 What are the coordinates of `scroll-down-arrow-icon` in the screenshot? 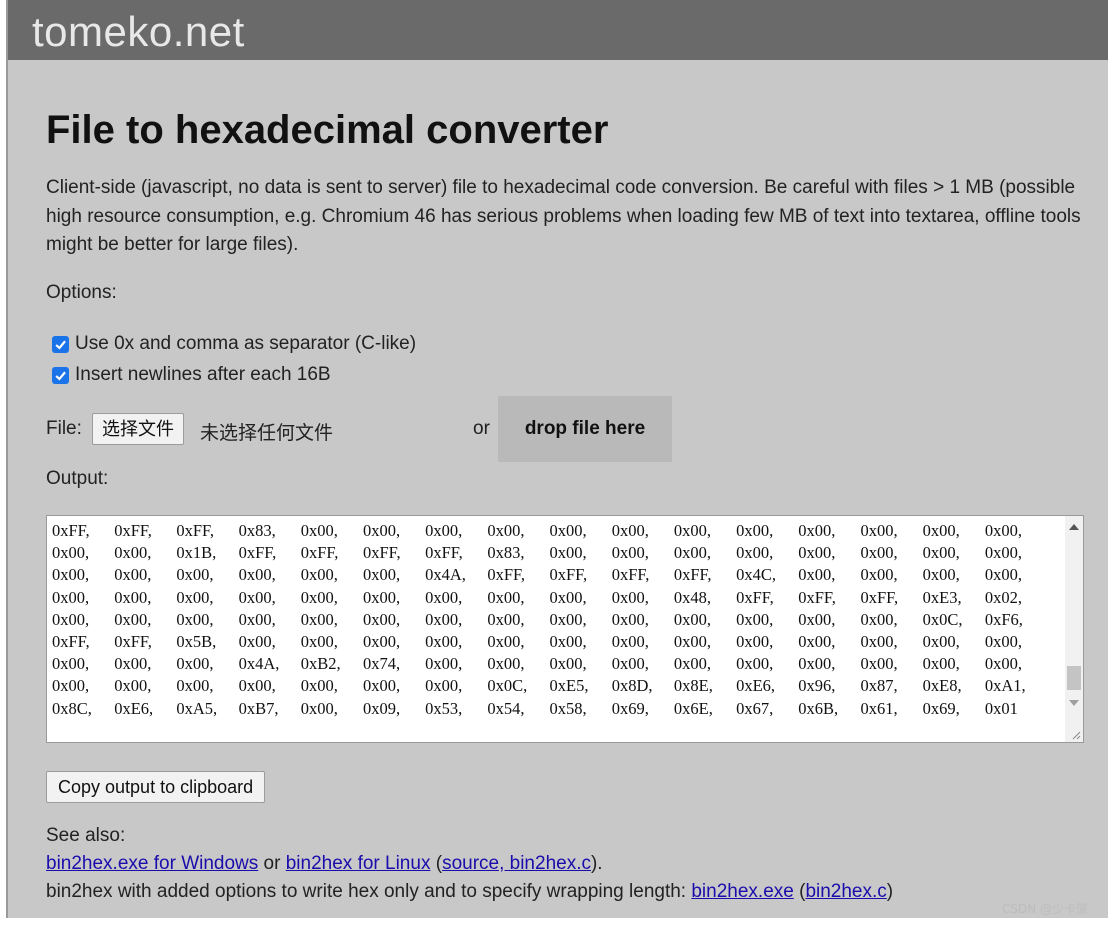 It's located at (1074, 703).